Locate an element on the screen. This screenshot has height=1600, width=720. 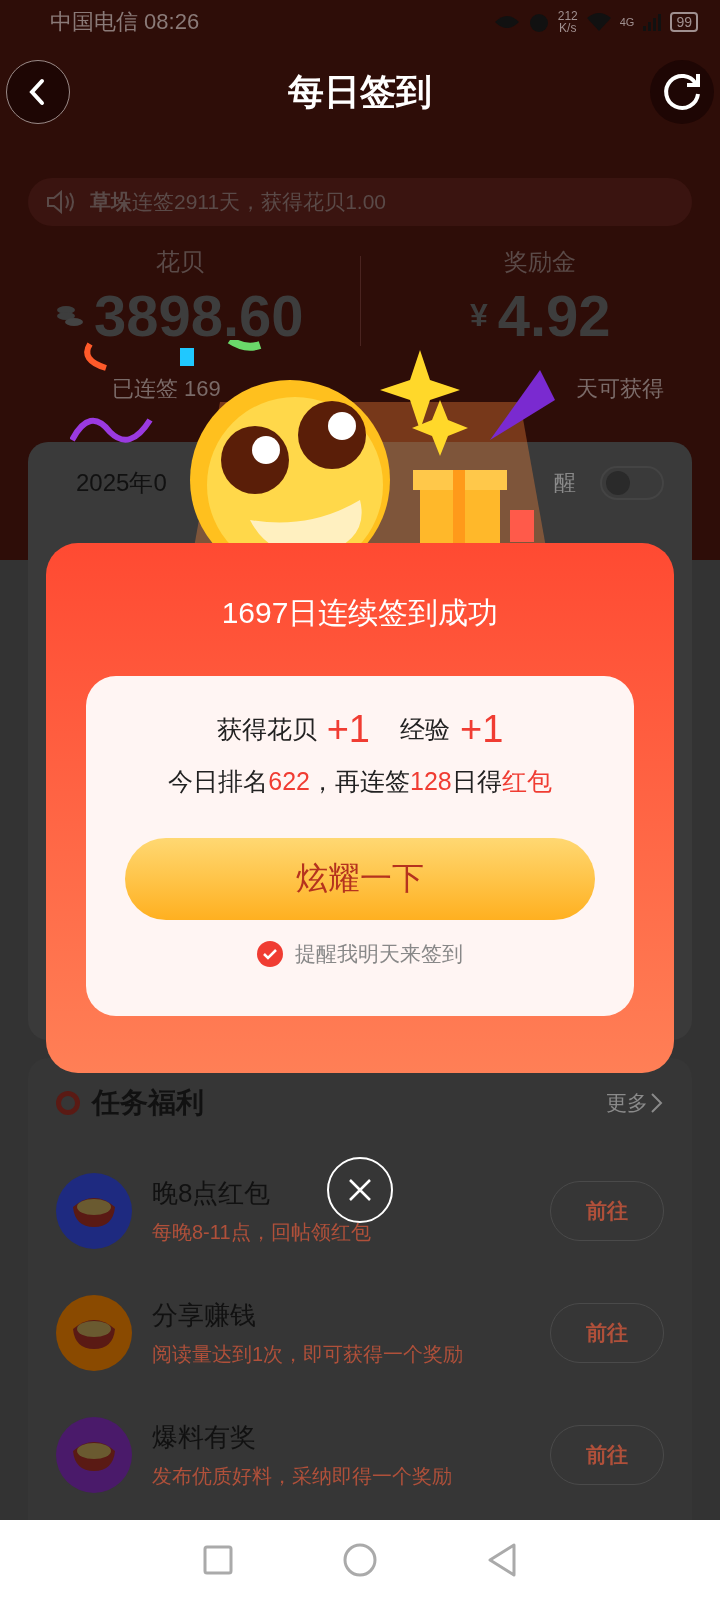
ring-icon is located at coordinates (68, 1103).